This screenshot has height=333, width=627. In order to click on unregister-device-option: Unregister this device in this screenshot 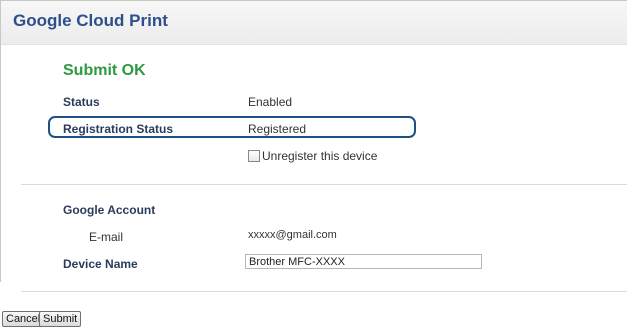, I will do `click(312, 156)`.